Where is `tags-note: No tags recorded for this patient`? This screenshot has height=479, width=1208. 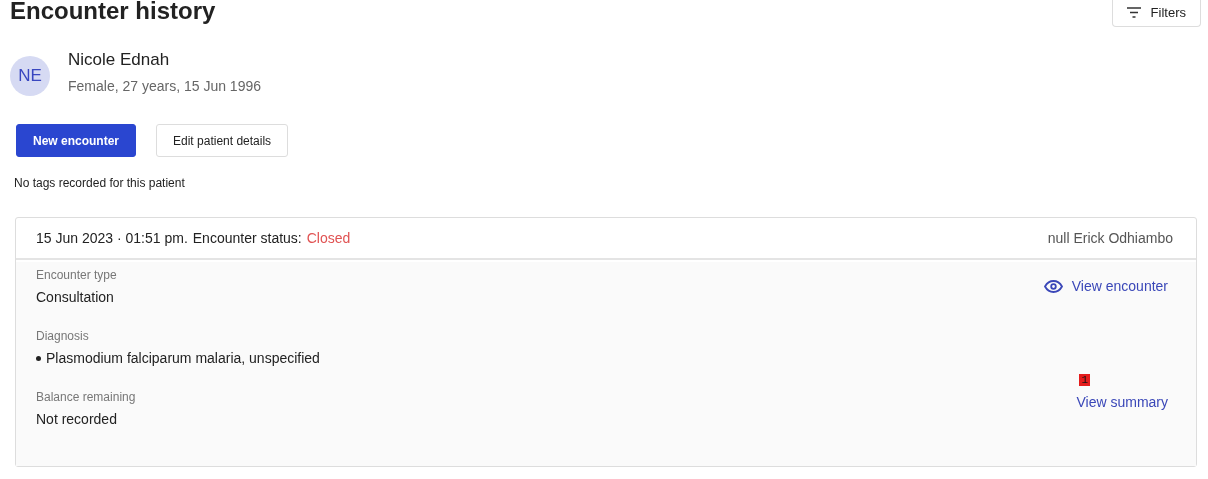 tags-note: No tags recorded for this patient is located at coordinates (99, 182).